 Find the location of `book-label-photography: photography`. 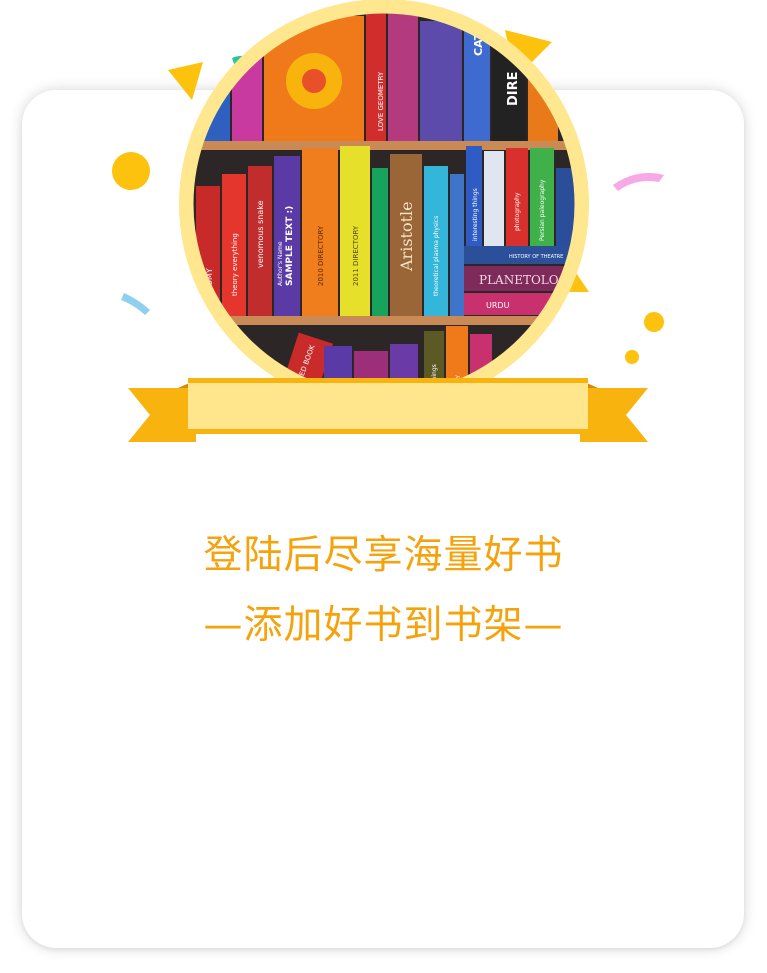

book-label-photography: photography is located at coordinates (517, 211).